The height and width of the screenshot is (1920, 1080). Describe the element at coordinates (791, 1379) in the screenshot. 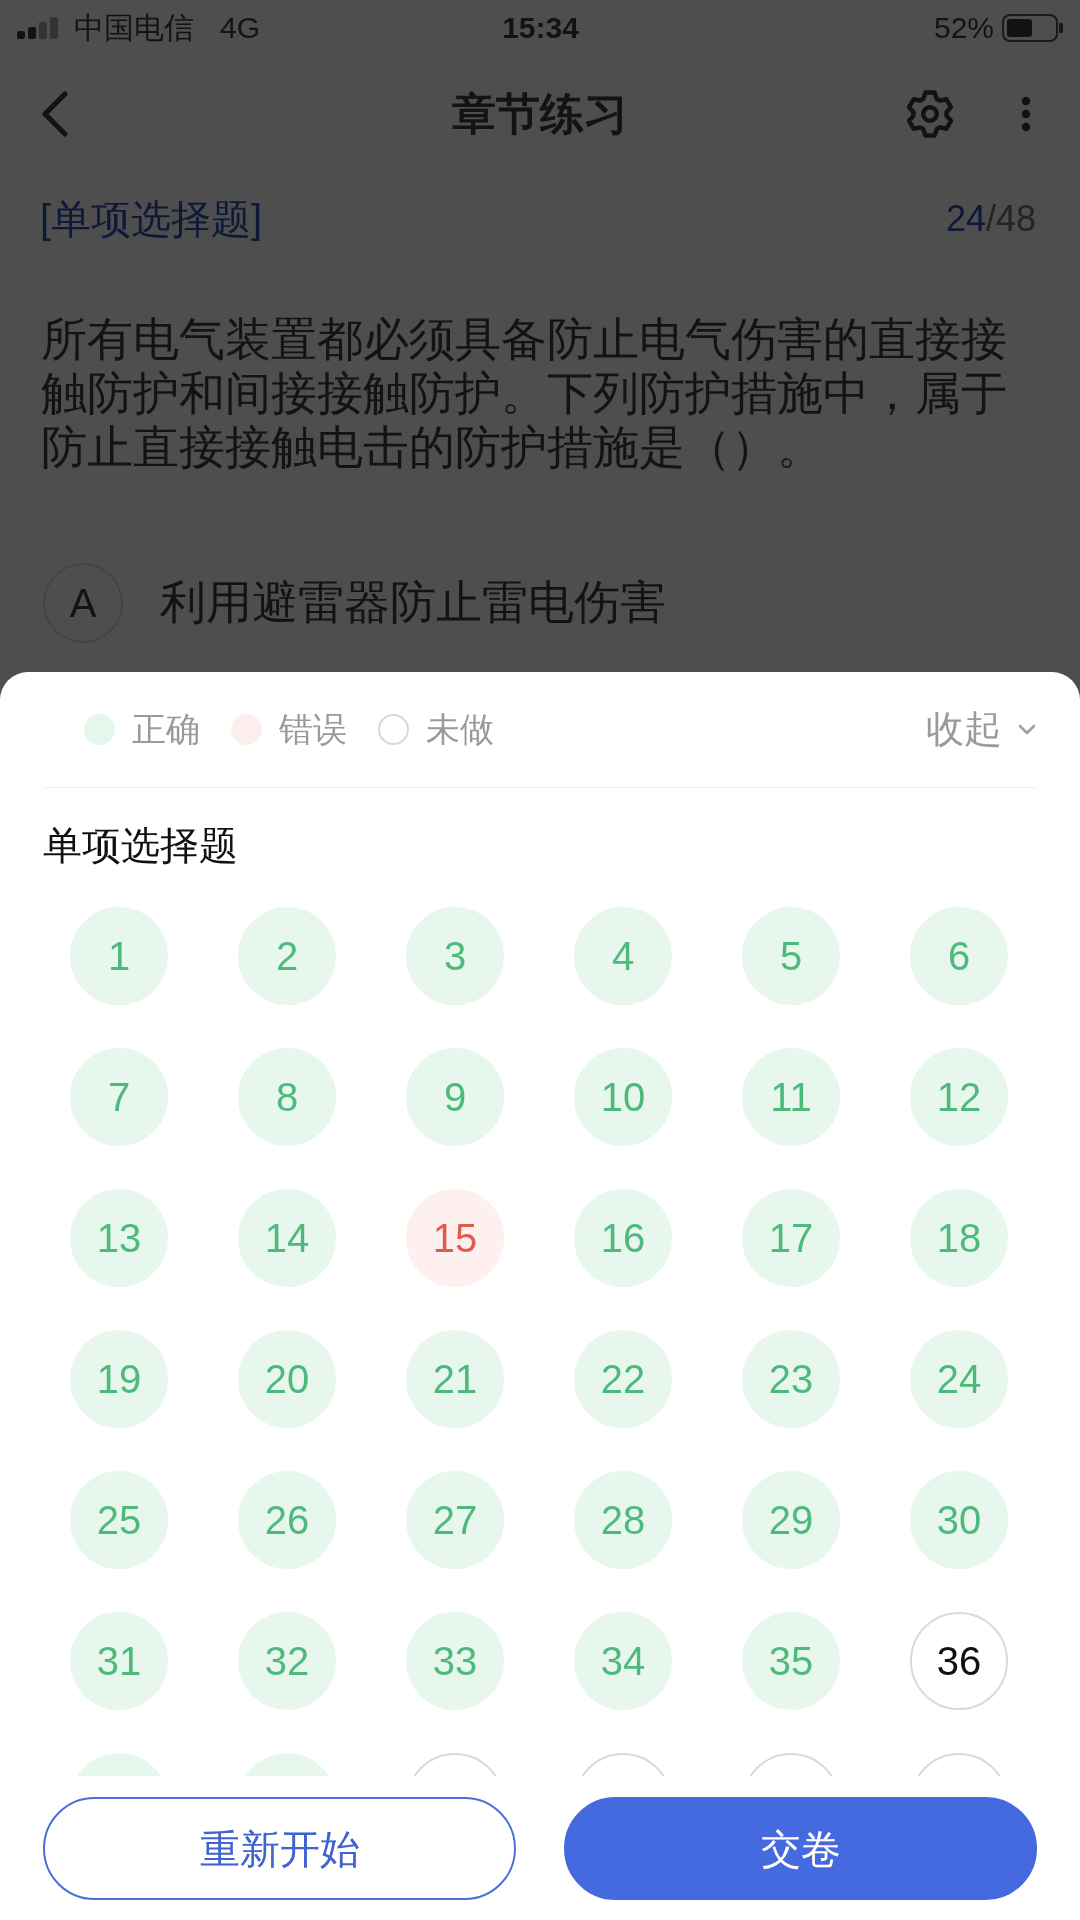

I see `question-number-button: 23` at that location.